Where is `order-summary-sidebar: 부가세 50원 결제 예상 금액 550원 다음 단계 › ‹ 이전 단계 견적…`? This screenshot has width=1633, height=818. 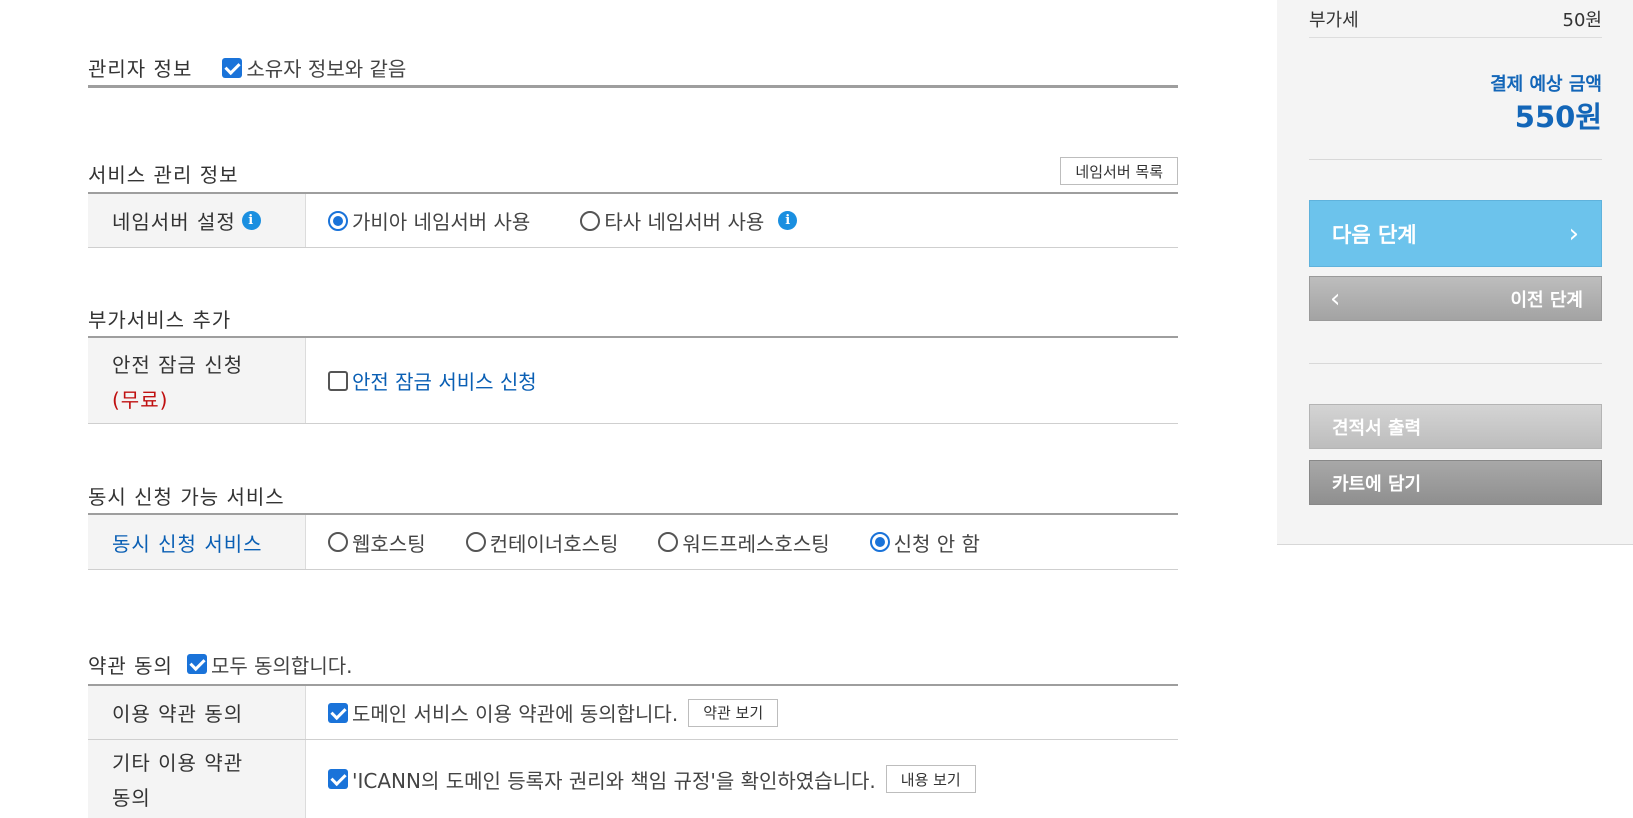 order-summary-sidebar: 부가세 50원 결제 예상 금액 550원 다음 단계 › ‹ 이전 단계 견적… is located at coordinates (1455, 272).